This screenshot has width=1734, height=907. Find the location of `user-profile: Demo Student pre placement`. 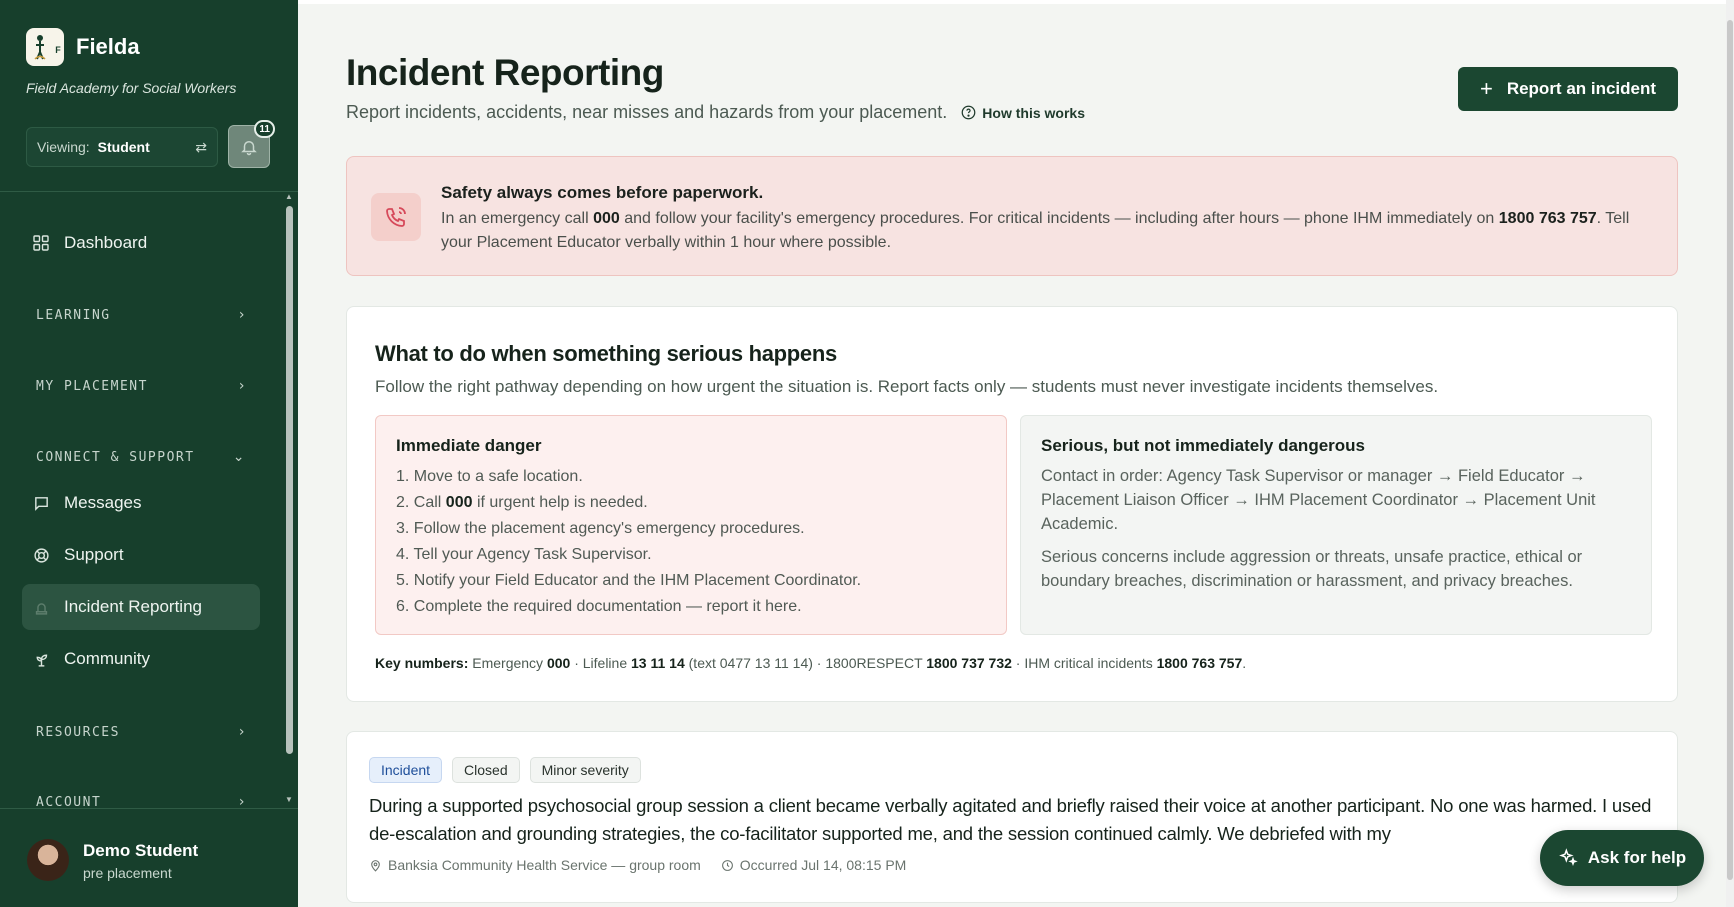

user-profile: Demo Student pre placement is located at coordinates (149, 857).